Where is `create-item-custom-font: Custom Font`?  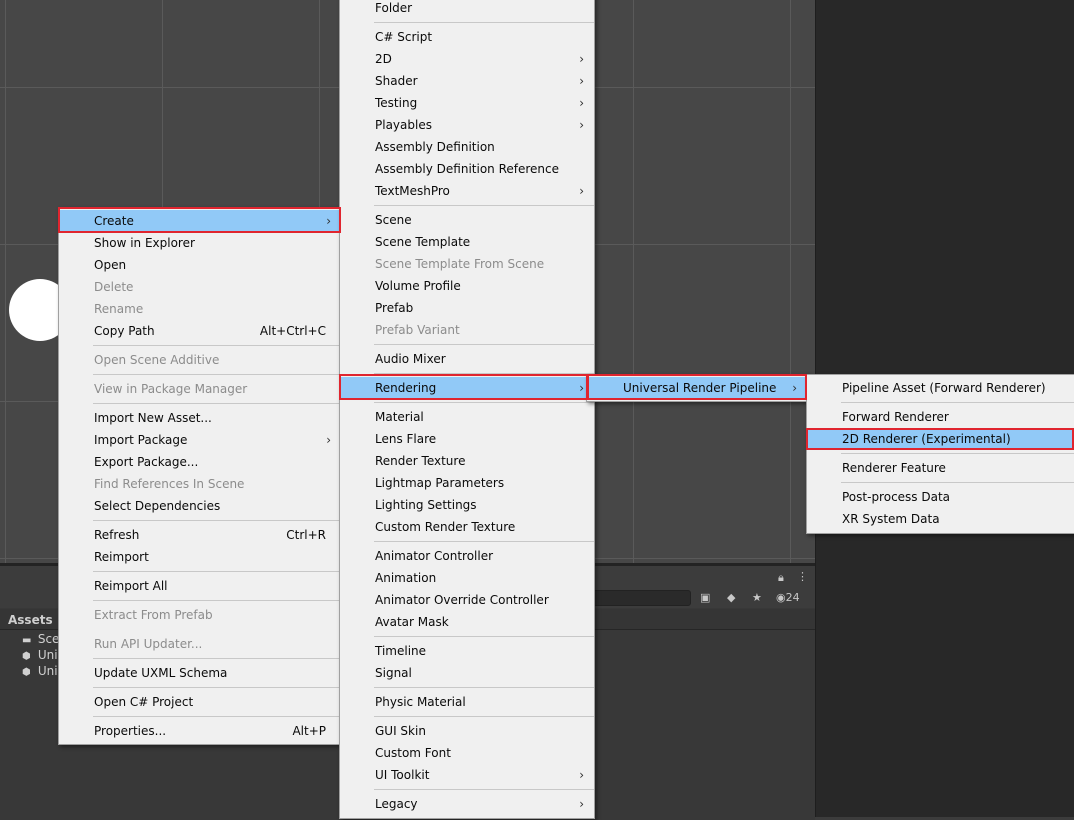
create-item-custom-font: Custom Font is located at coordinates (467, 753).